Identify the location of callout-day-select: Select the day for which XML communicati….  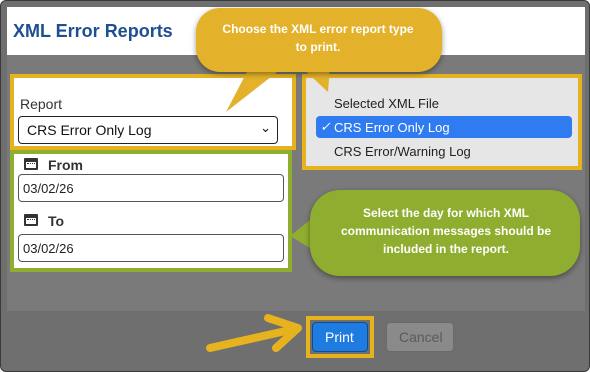
(445, 233).